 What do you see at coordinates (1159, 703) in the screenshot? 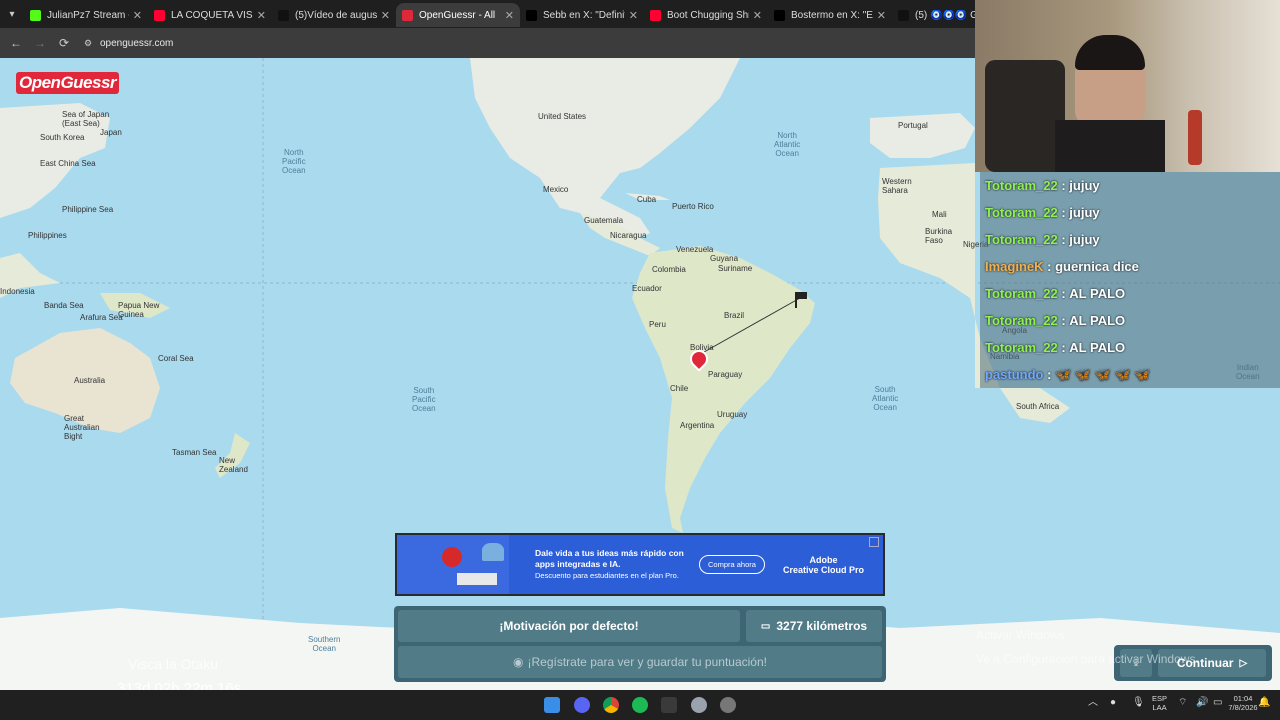
I see `language-indicator: ESP LAA` at bounding box center [1159, 703].